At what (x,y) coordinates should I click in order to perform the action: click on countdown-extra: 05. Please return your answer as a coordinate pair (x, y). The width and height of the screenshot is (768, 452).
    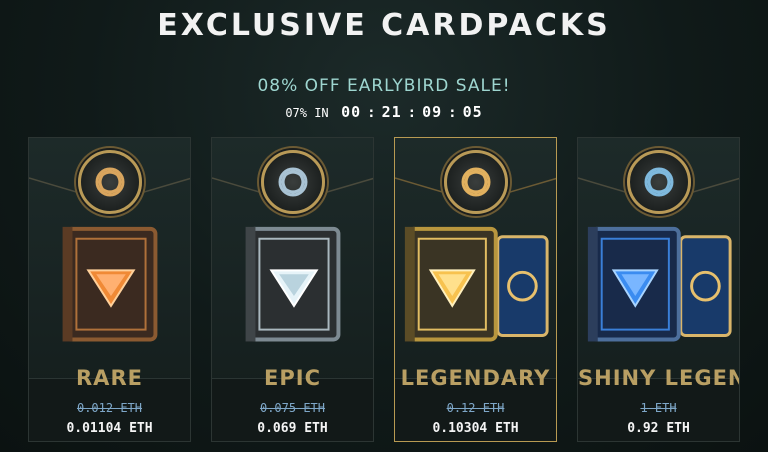
    Looking at the image, I should click on (472, 112).